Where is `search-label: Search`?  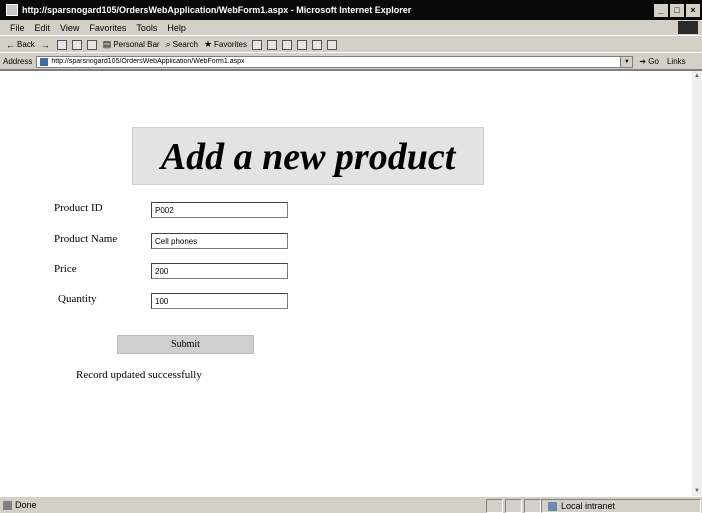
search-label: Search is located at coordinates (185, 44).